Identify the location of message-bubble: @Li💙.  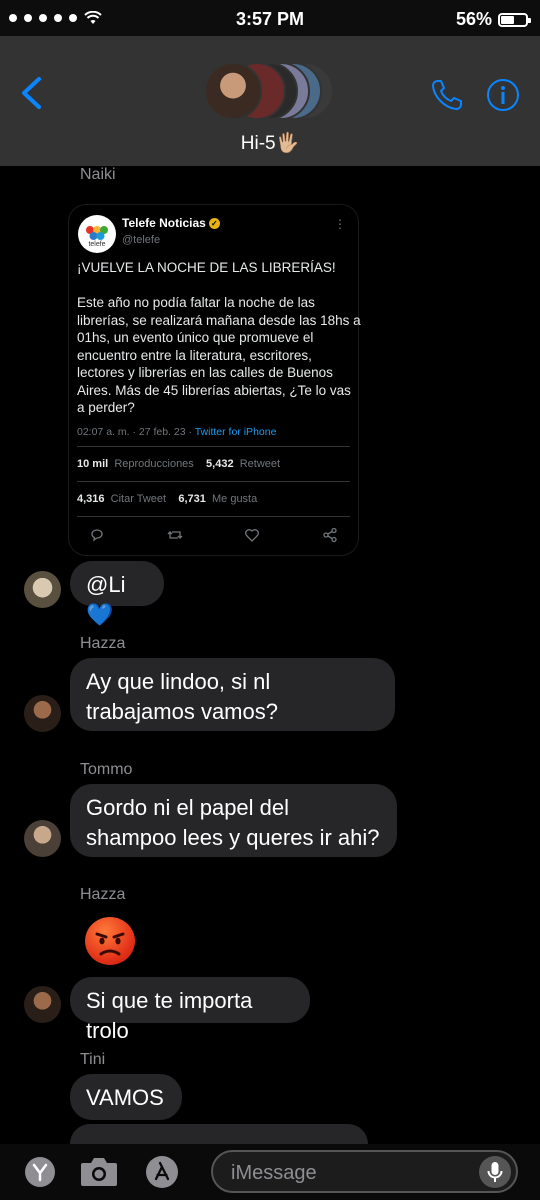
(117, 594).